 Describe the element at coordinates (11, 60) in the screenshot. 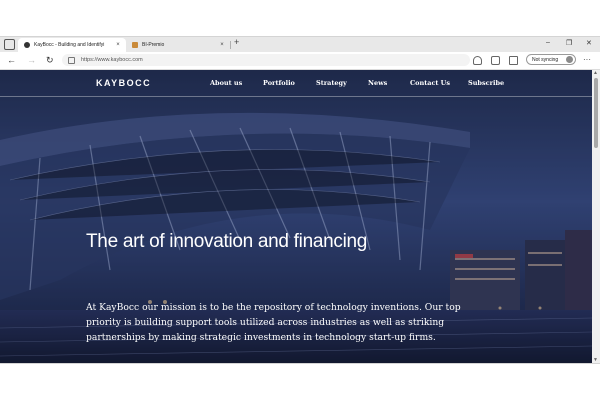

I see `back-button: ←` at that location.